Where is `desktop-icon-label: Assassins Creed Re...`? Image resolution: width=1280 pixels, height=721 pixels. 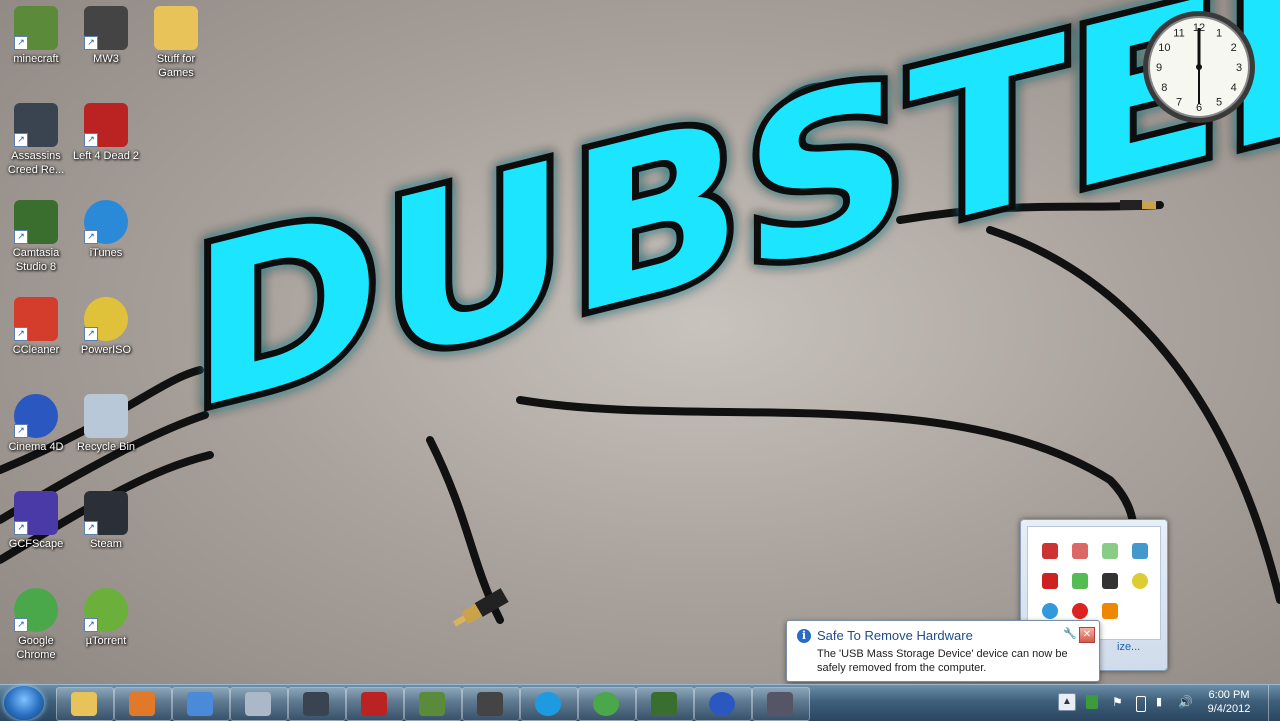
desktop-icon-label: Assassins Creed Re... is located at coordinates (36, 163).